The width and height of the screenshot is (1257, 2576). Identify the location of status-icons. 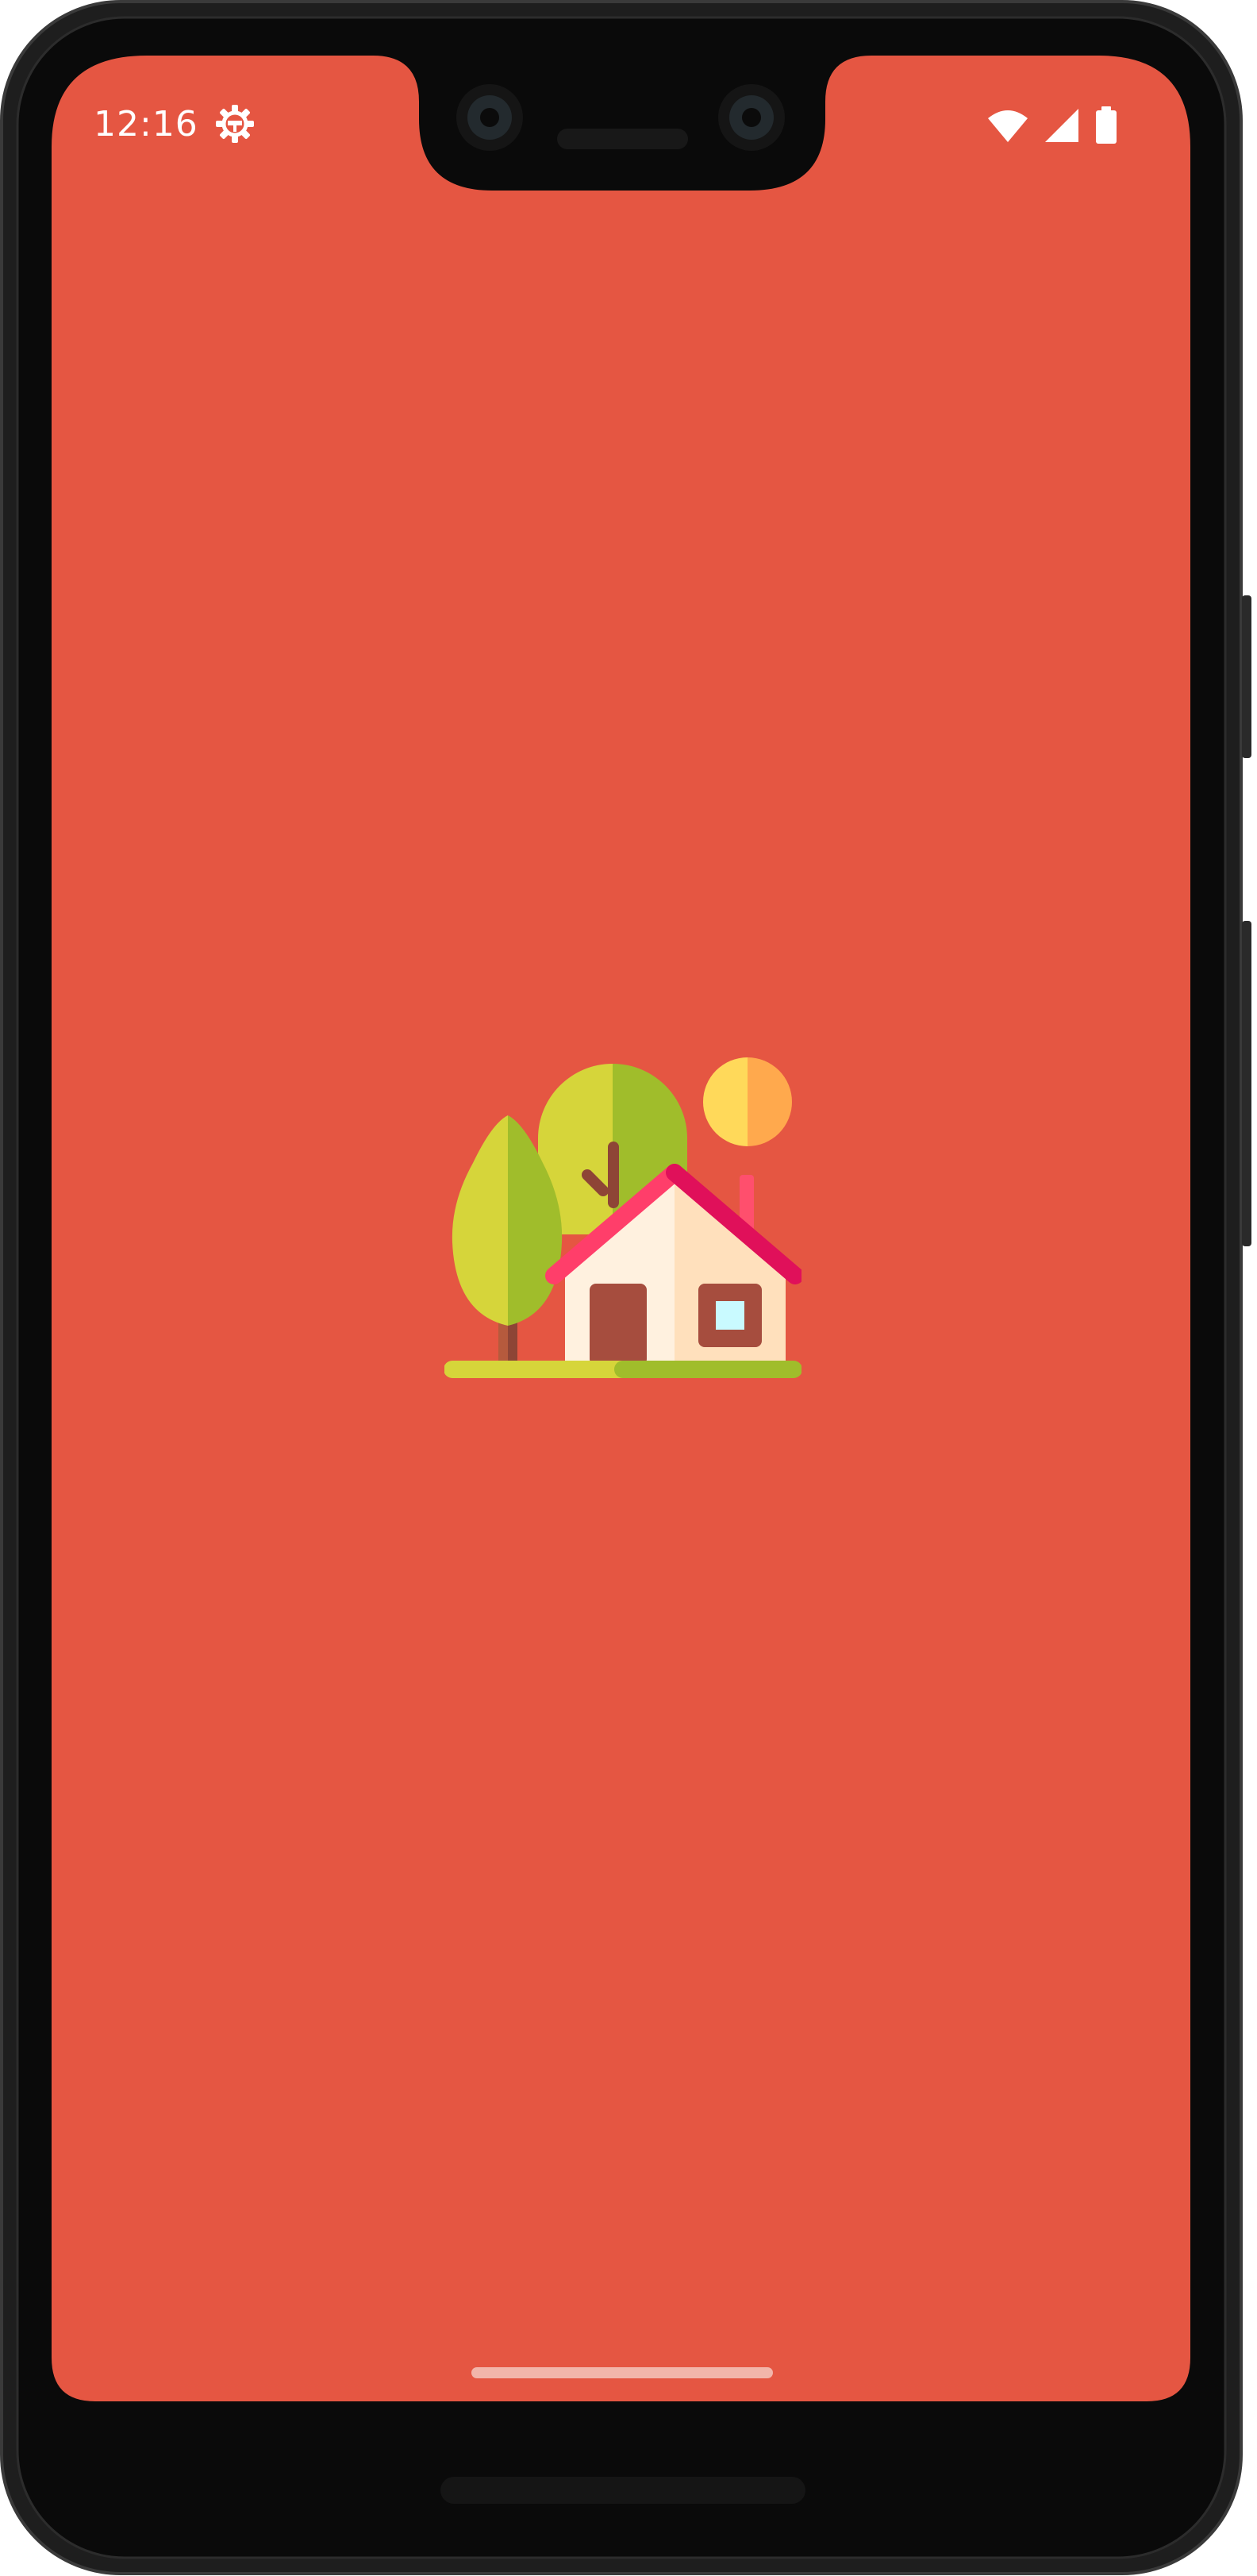
(1052, 125).